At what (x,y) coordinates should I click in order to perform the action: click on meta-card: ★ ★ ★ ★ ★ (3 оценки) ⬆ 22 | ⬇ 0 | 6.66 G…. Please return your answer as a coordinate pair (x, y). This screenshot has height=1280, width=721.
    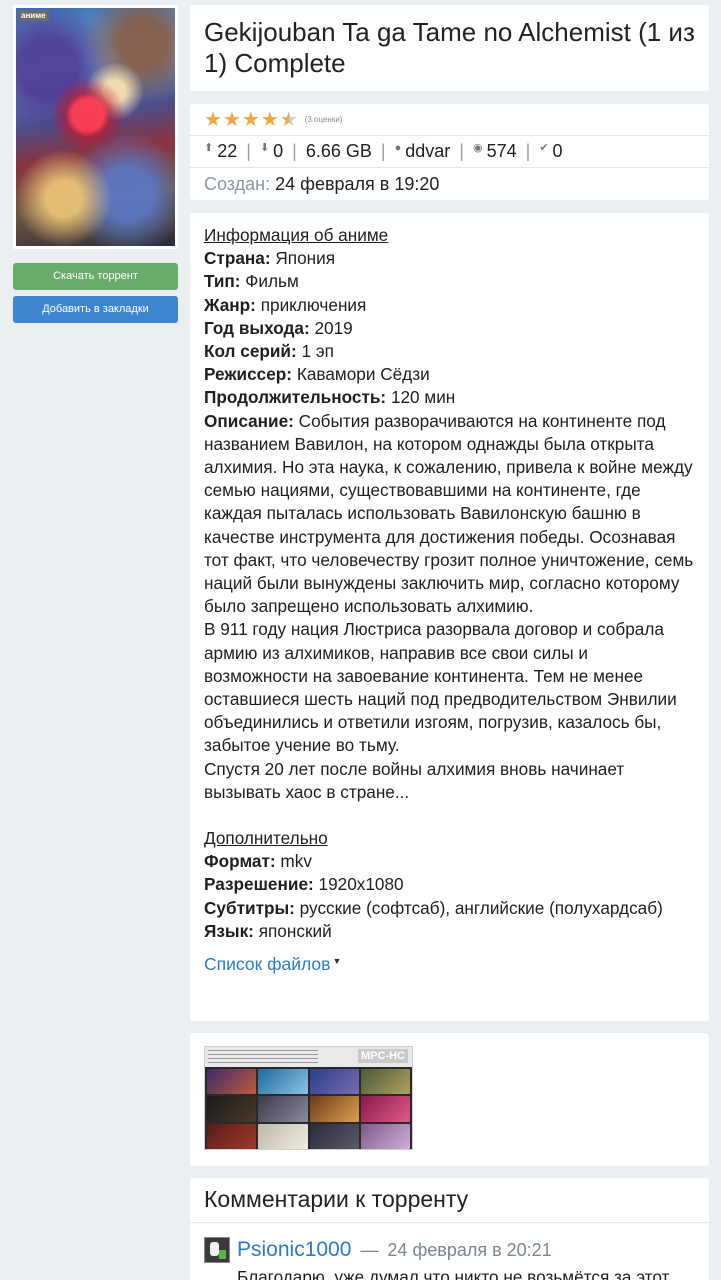
    Looking at the image, I should click on (449, 152).